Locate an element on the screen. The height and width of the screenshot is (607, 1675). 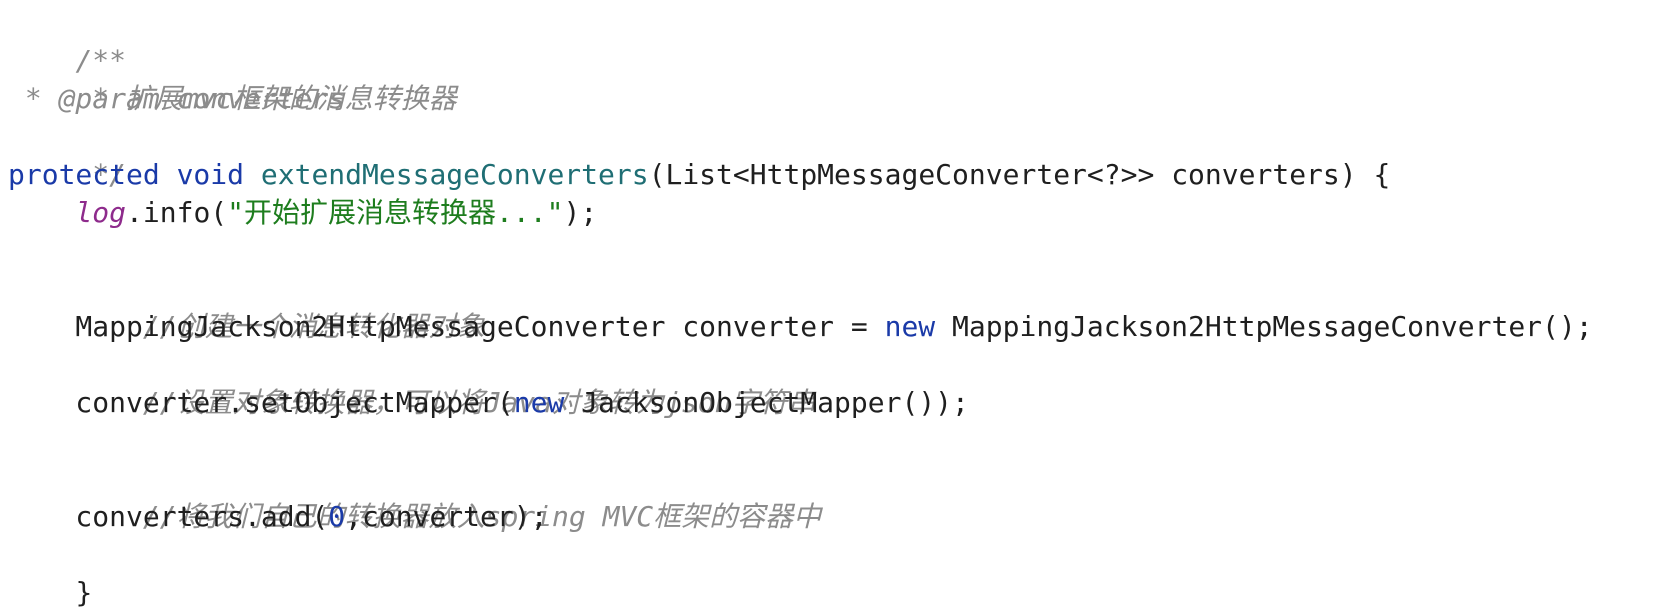
code-line-2: * 扩展mvc框架的消息转换器 is located at coordinates (841, 78).